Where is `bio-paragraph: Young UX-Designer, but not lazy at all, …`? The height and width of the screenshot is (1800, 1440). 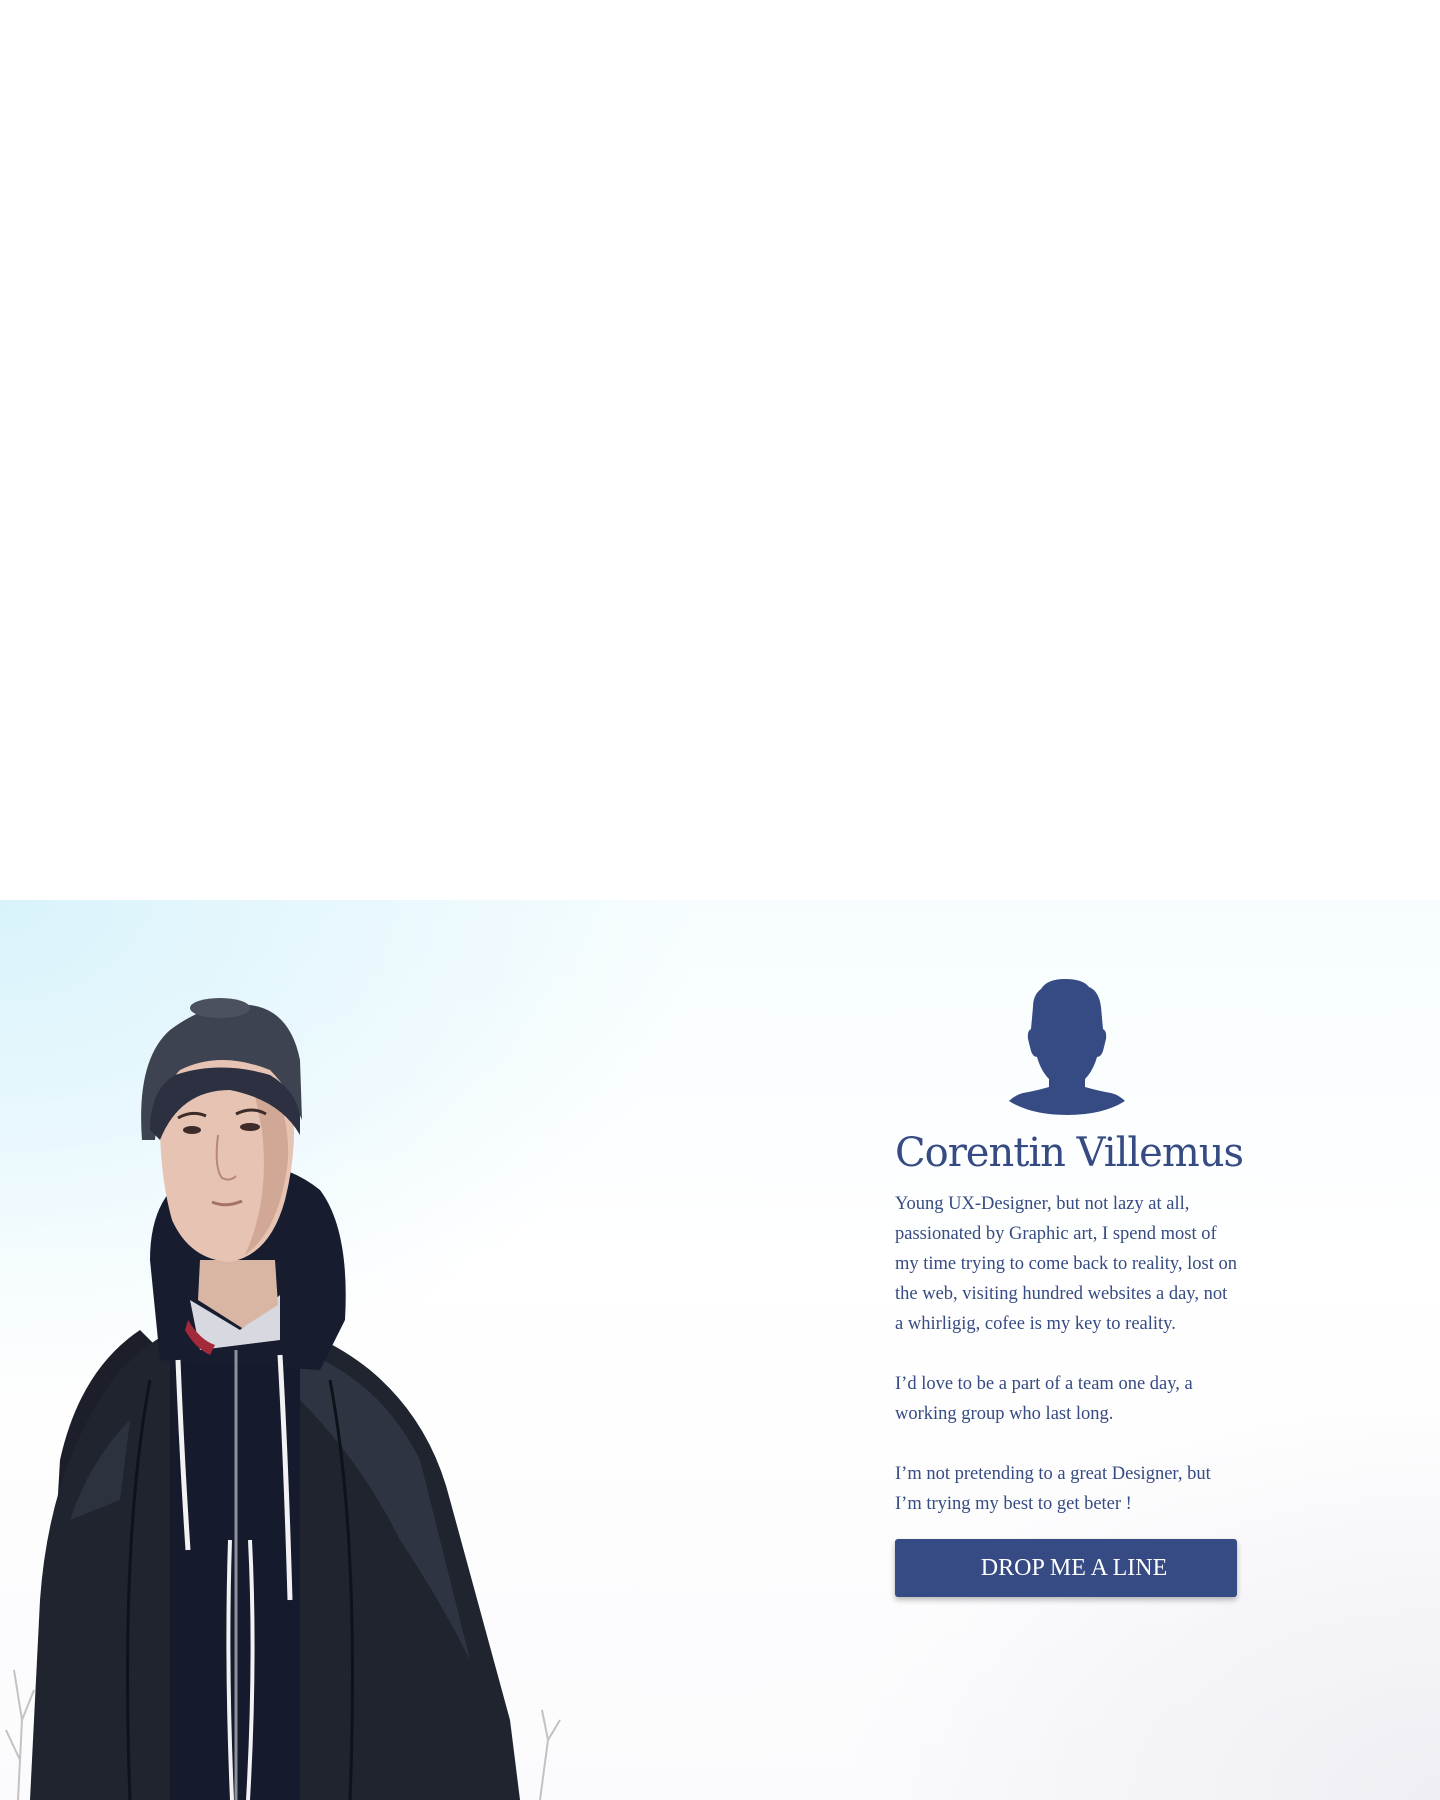 bio-paragraph: Young UX-Designer, but not lazy at all, … is located at coordinates (1066, 1264).